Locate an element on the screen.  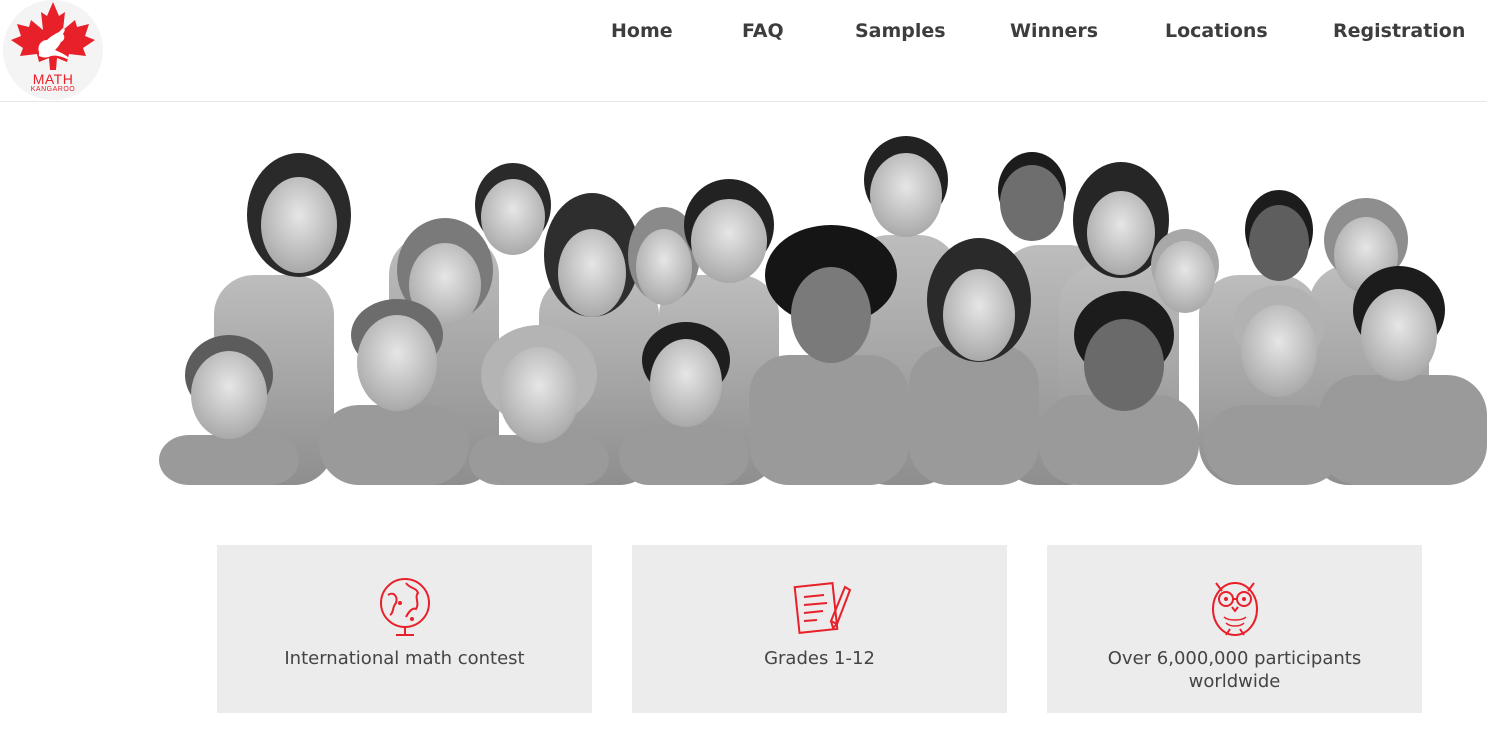
feature-card-grades: Grades 1-12 is located at coordinates (819, 629).